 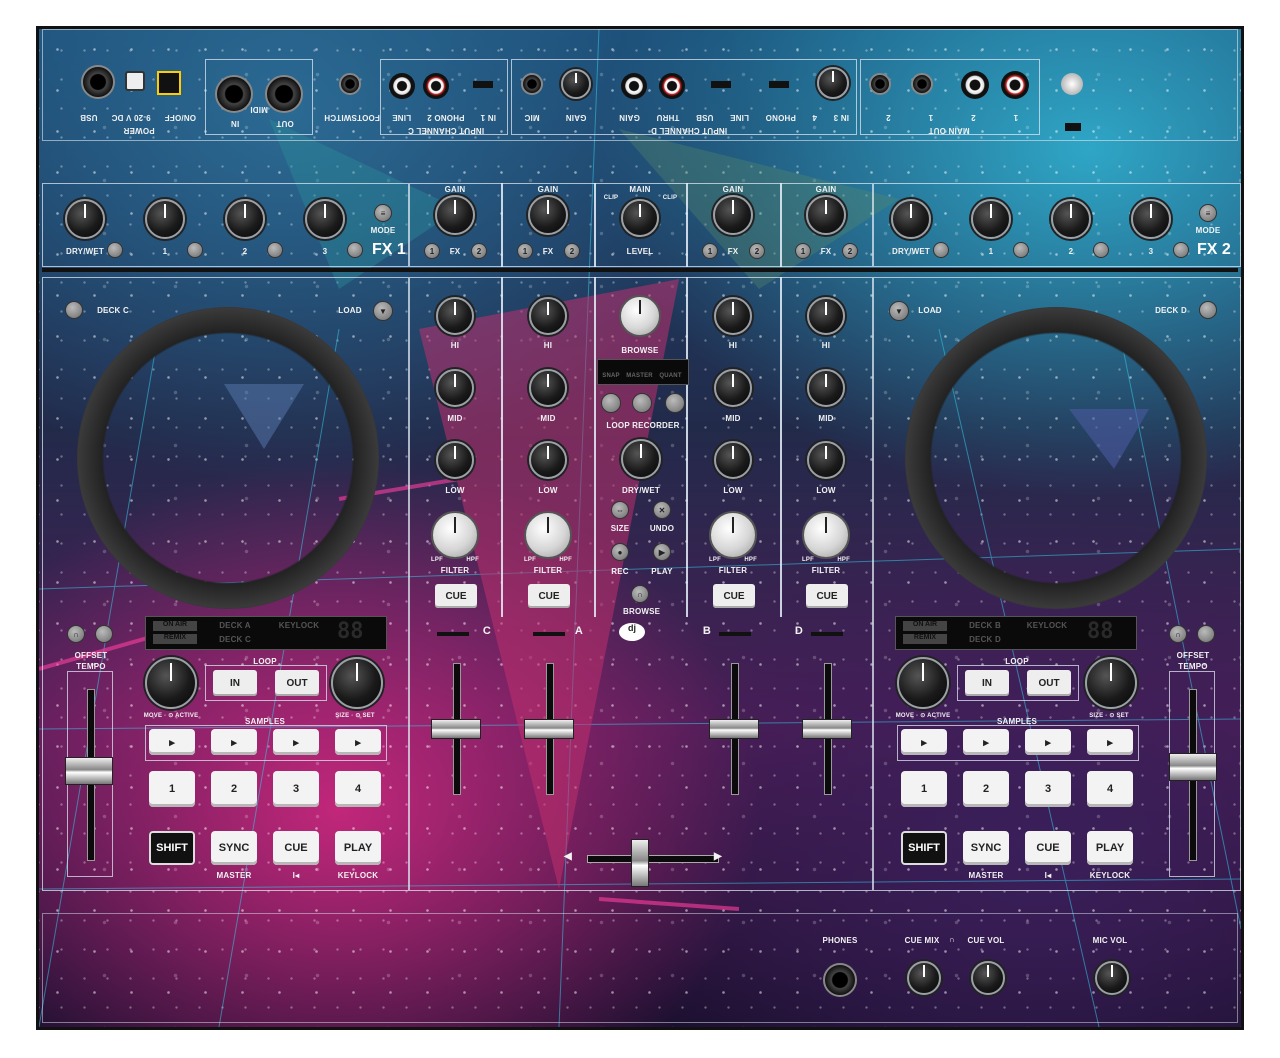 I want to click on right-sample-play-1: ▸, so click(x=924, y=742).